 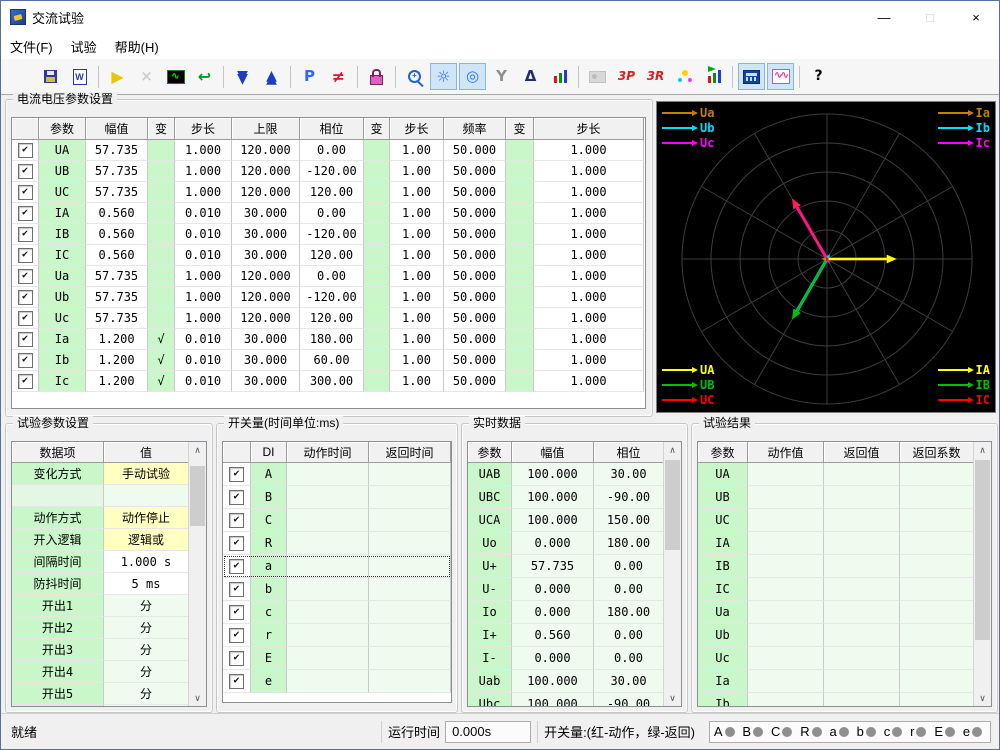 I want to click on scroll-down-icon: ∨, so click(x=197, y=698).